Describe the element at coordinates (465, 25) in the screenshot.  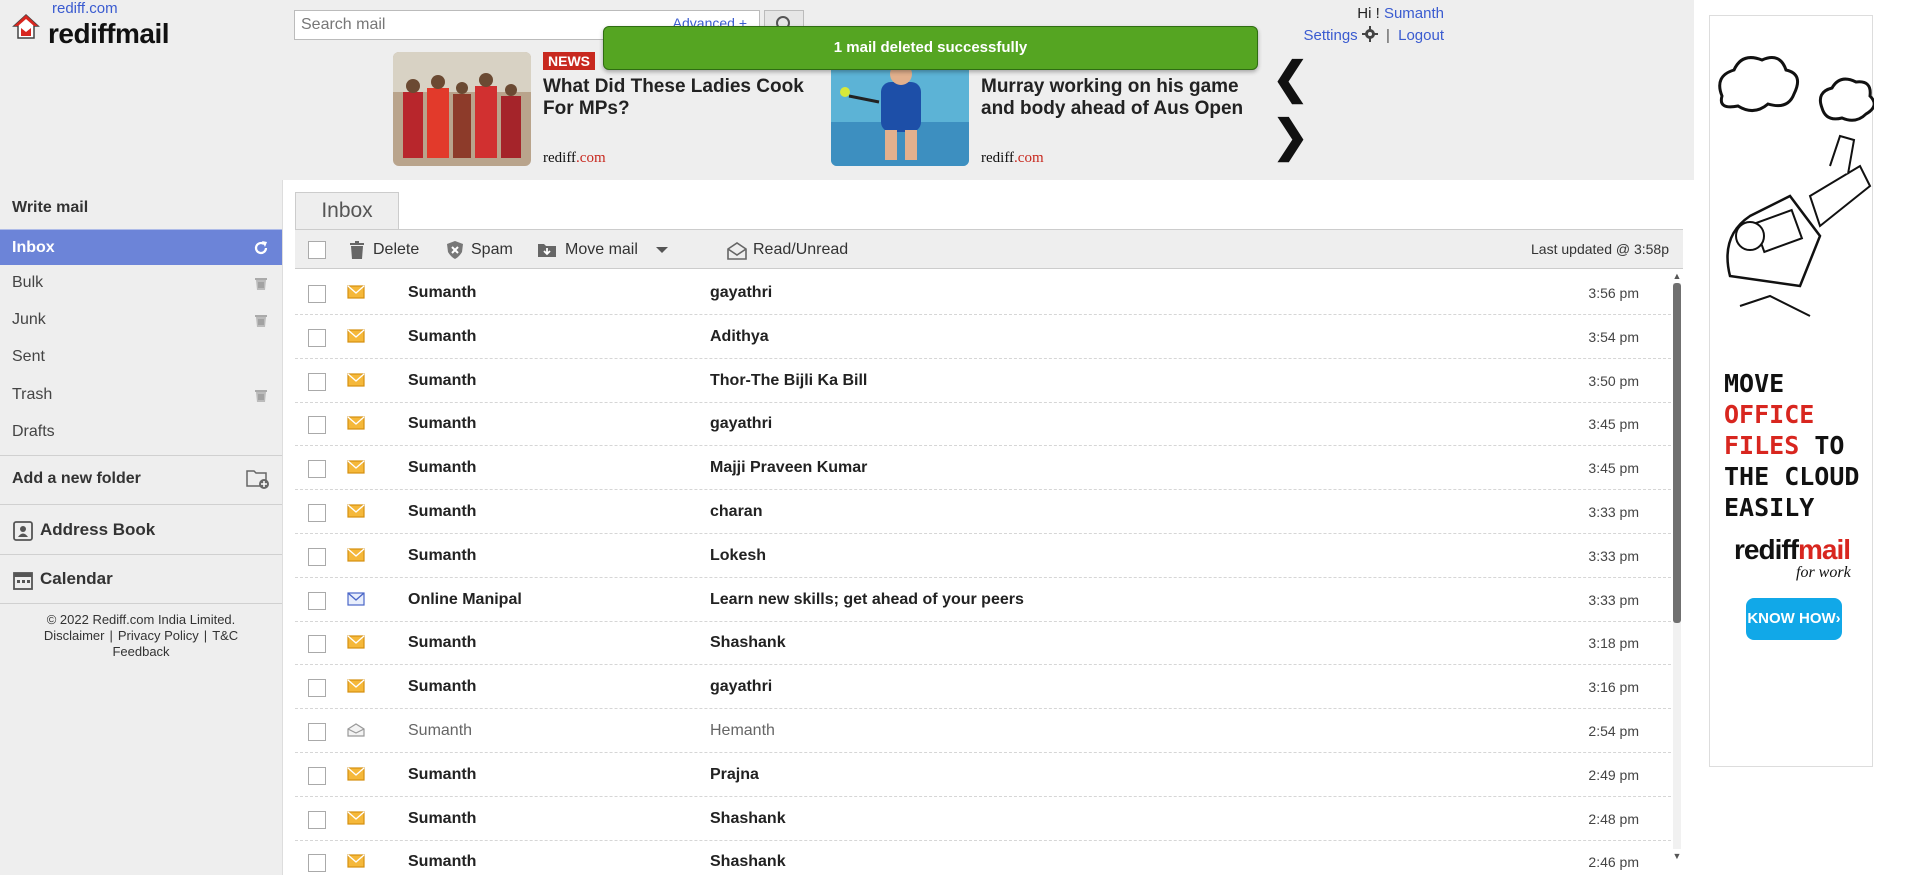
I see `search-input` at that location.